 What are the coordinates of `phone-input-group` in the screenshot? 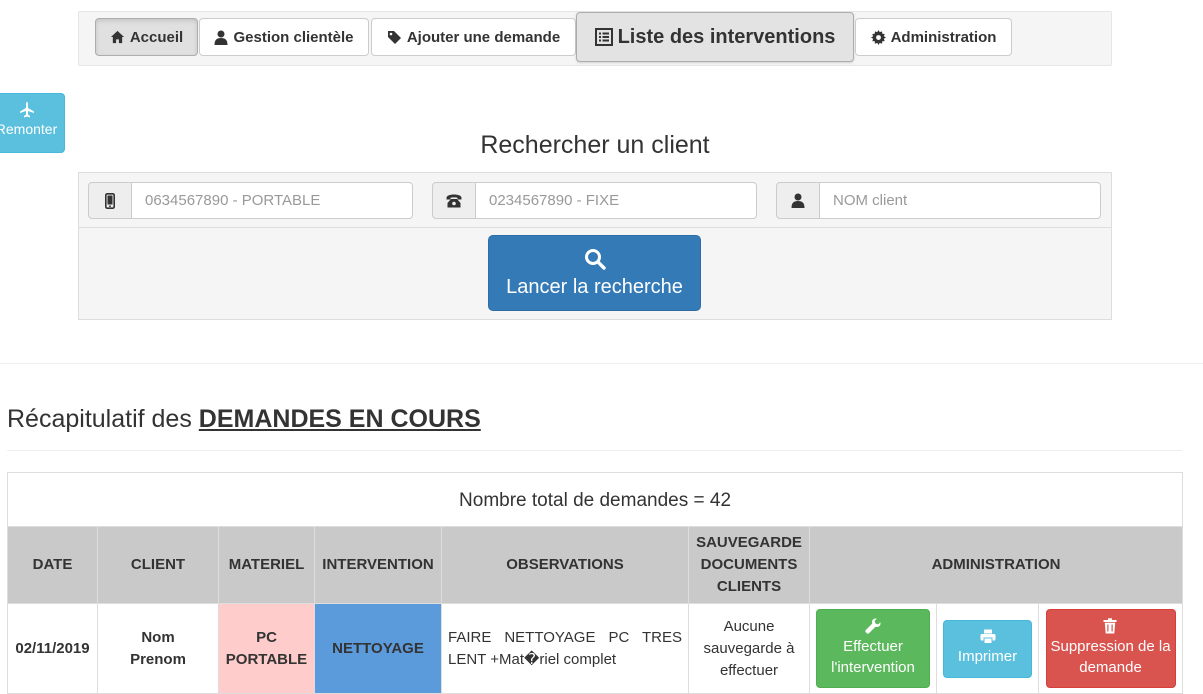 It's located at (594, 200).